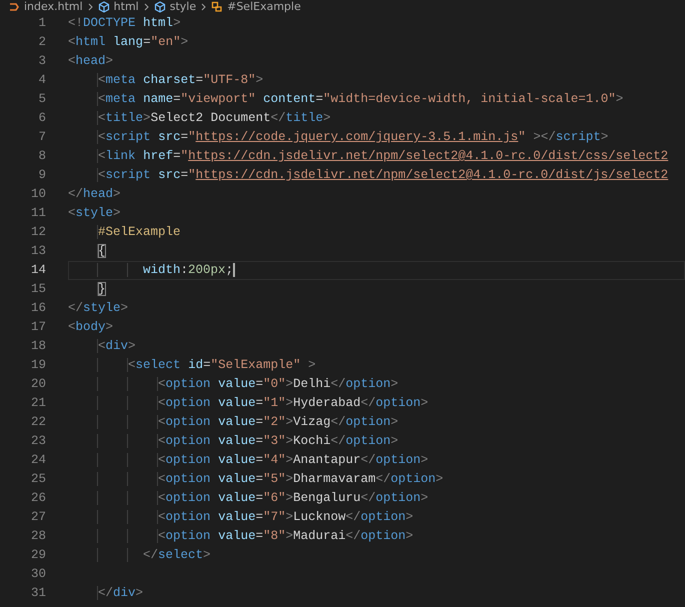 The width and height of the screenshot is (685, 607). Describe the element at coordinates (14, 7) in the screenshot. I see `html-file-icon` at that location.